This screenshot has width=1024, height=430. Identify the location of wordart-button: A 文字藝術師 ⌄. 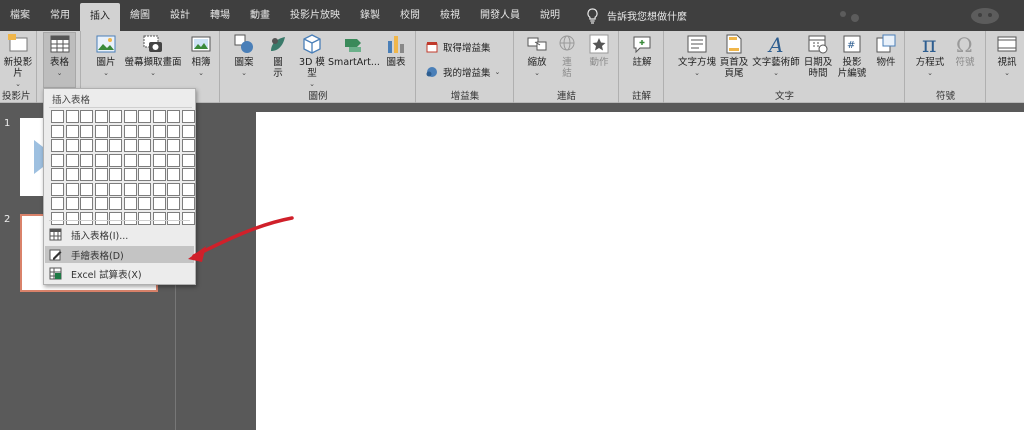
(776, 56).